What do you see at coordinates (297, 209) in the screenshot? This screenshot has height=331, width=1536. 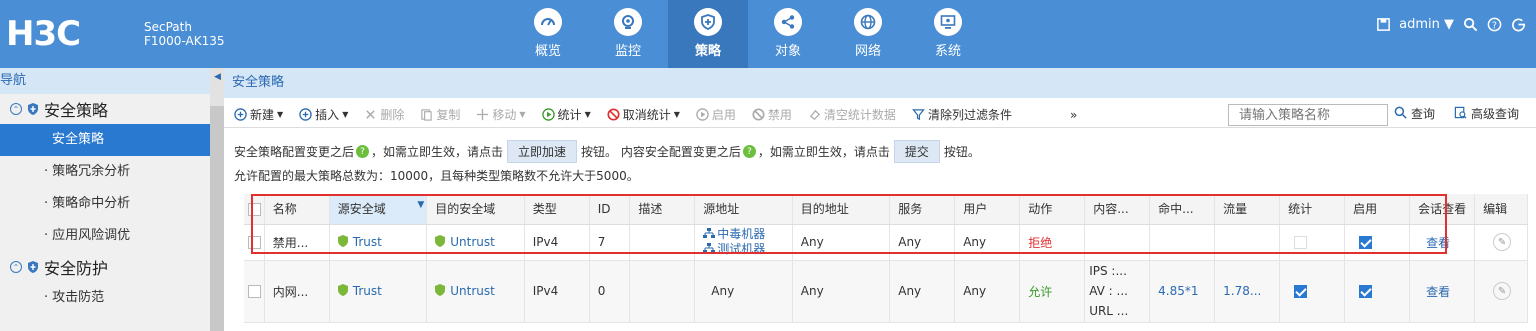 I see `col-name: 名称` at bounding box center [297, 209].